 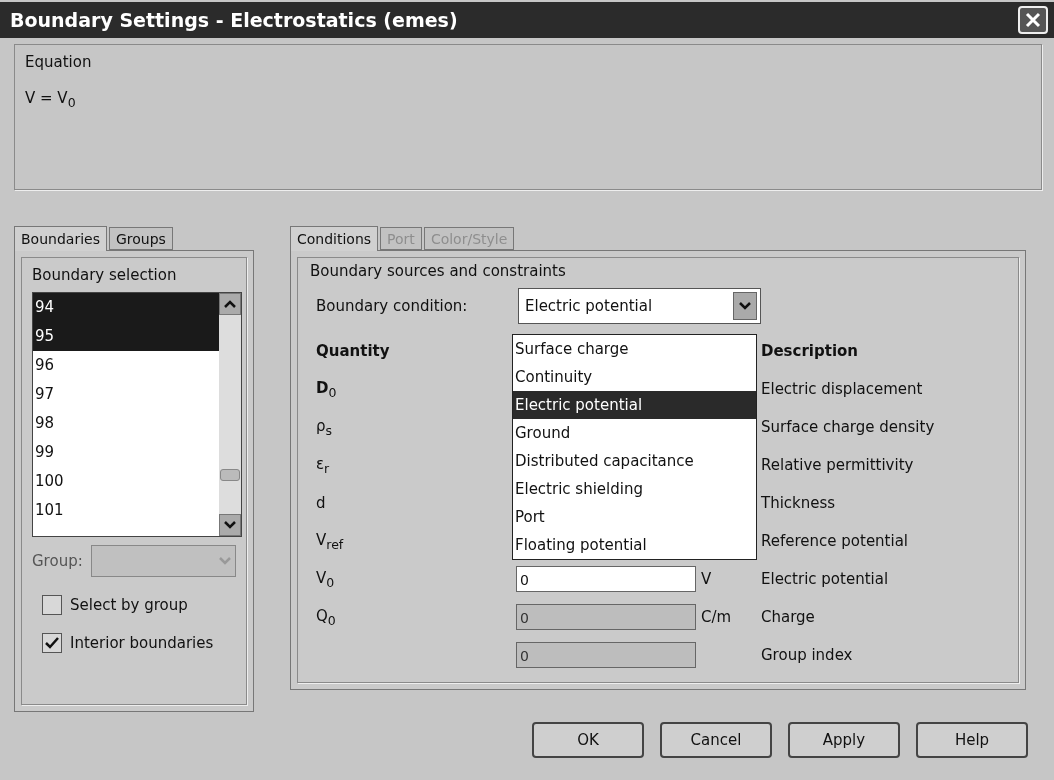 I want to click on description-text: Relative permittivity, so click(x=838, y=465).